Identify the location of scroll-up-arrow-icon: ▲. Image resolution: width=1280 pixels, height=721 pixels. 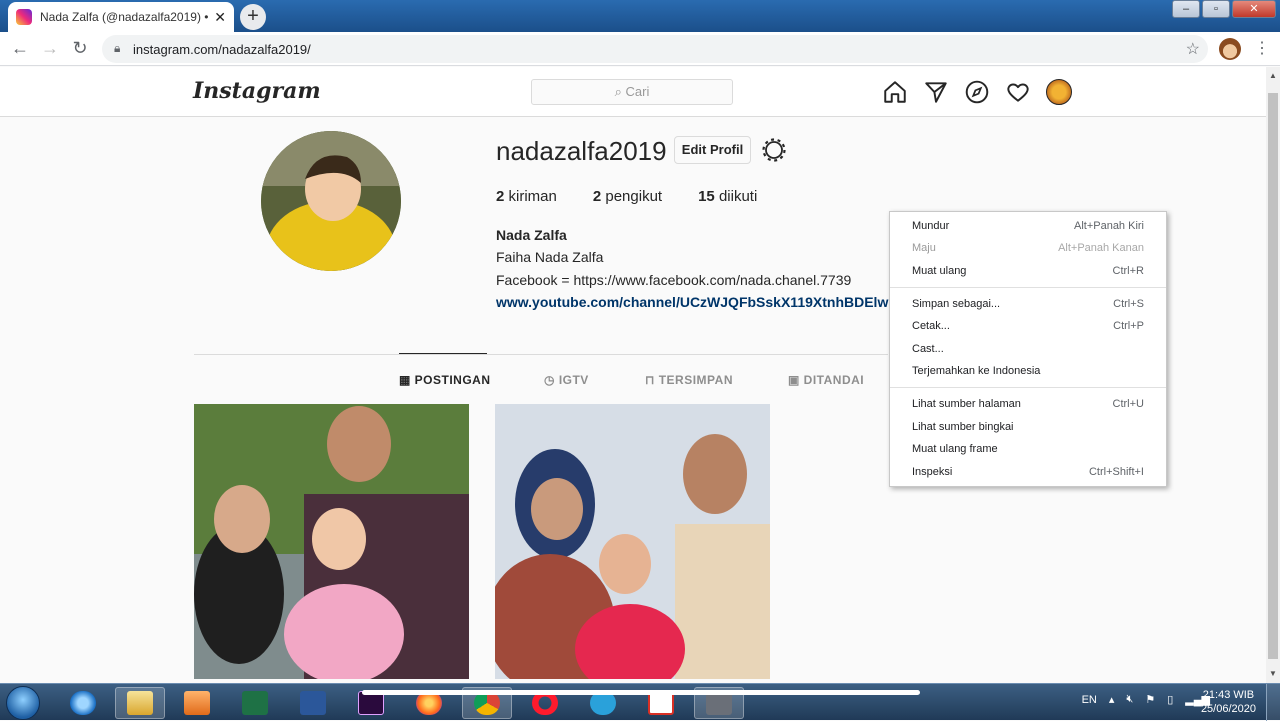
(1273, 76).